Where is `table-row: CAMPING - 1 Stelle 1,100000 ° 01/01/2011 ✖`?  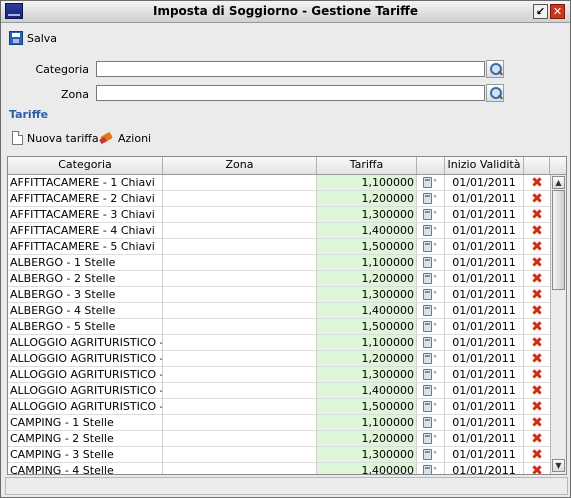 table-row: CAMPING - 1 Stelle 1,100000 ° 01/01/2011 ✖ is located at coordinates (279, 423).